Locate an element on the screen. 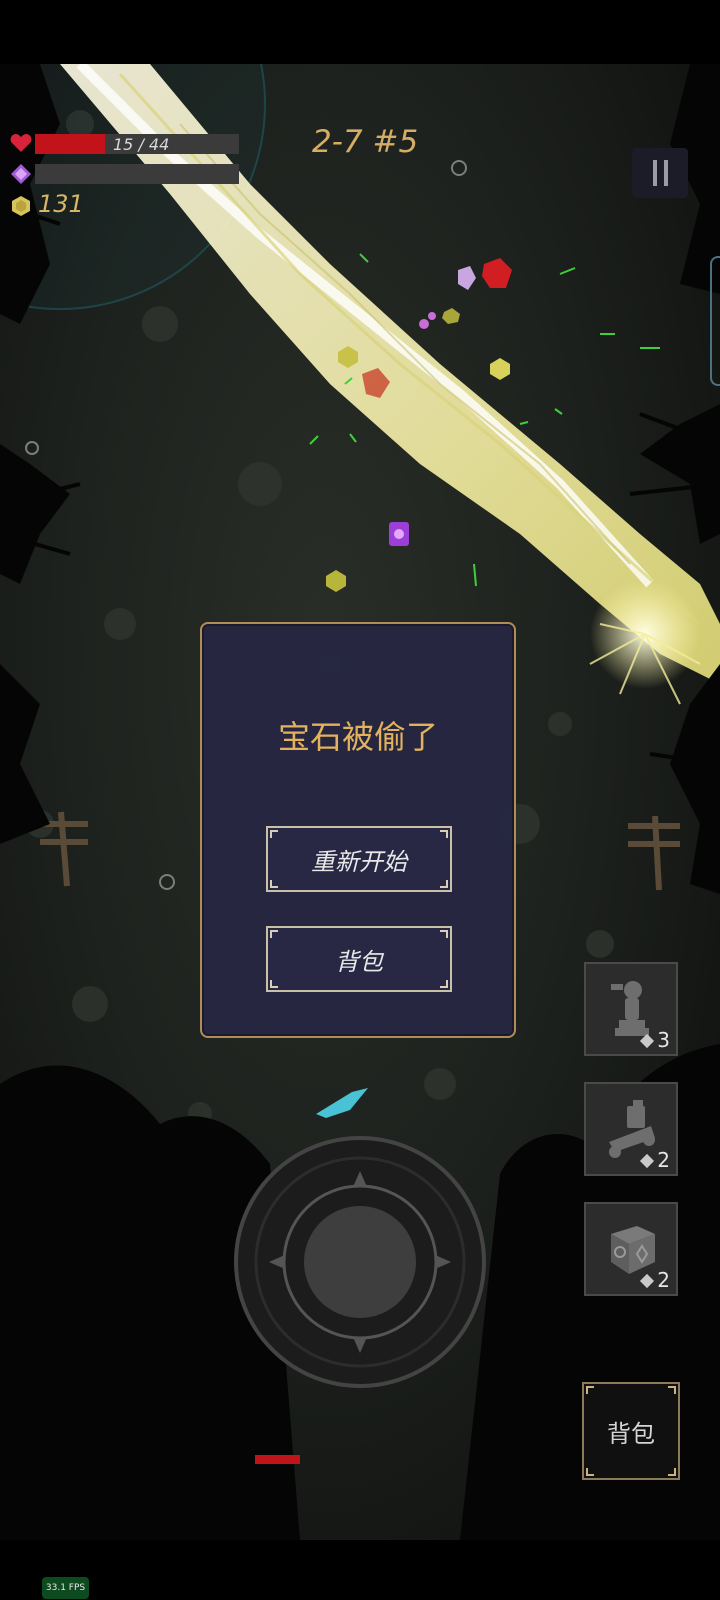  status-indicator is located at coordinates (277, 1459).